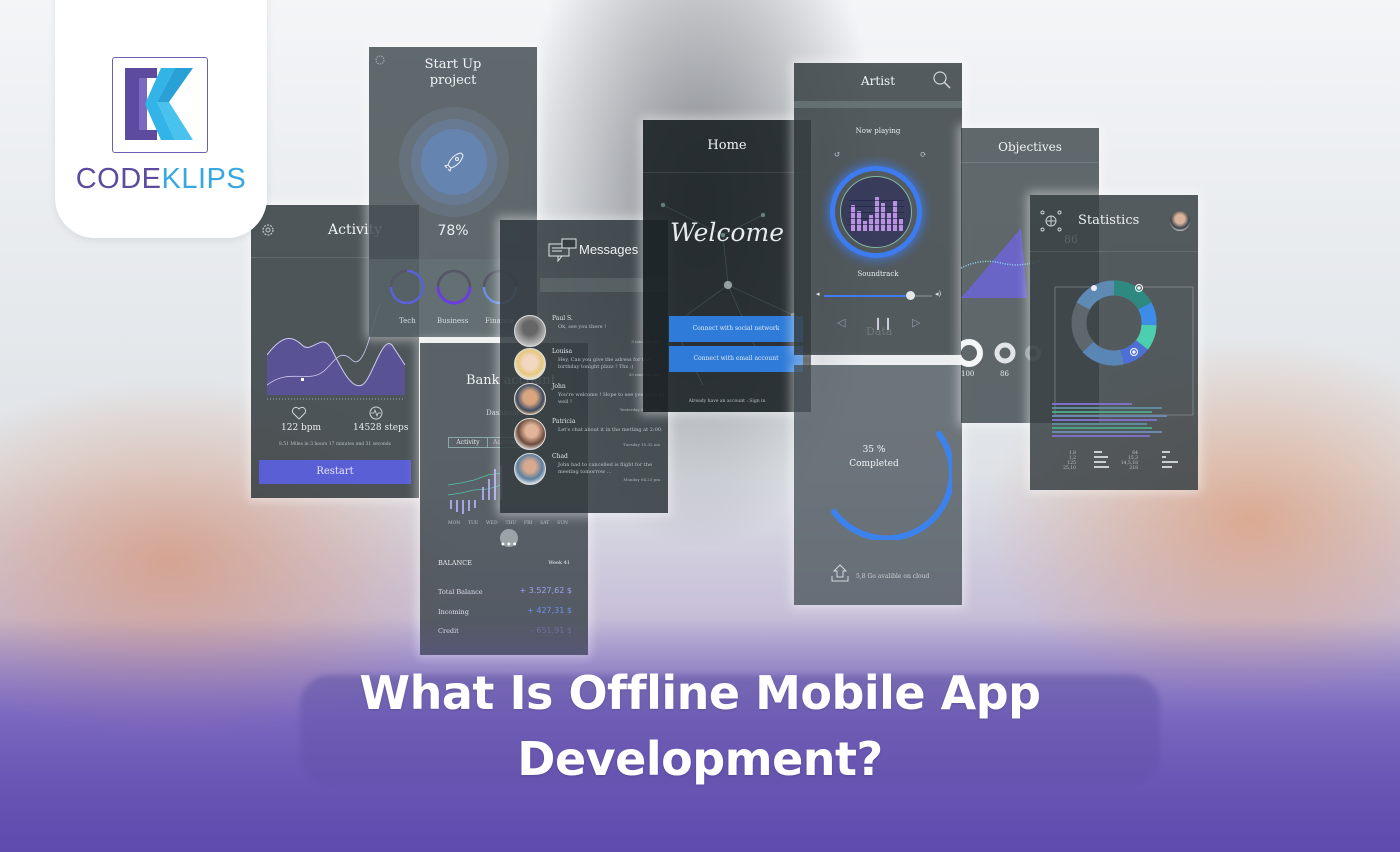  I want to click on balance-label: BALANCE, so click(455, 563).